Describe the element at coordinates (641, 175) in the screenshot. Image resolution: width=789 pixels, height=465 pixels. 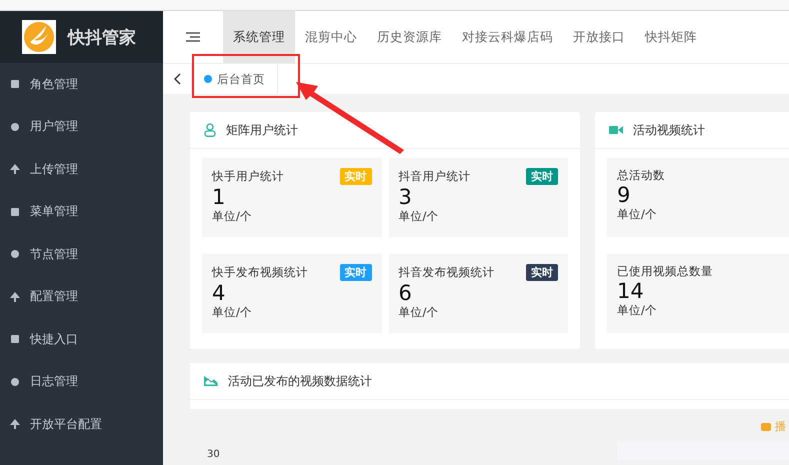
I see `tile-label: 总活动数` at that location.